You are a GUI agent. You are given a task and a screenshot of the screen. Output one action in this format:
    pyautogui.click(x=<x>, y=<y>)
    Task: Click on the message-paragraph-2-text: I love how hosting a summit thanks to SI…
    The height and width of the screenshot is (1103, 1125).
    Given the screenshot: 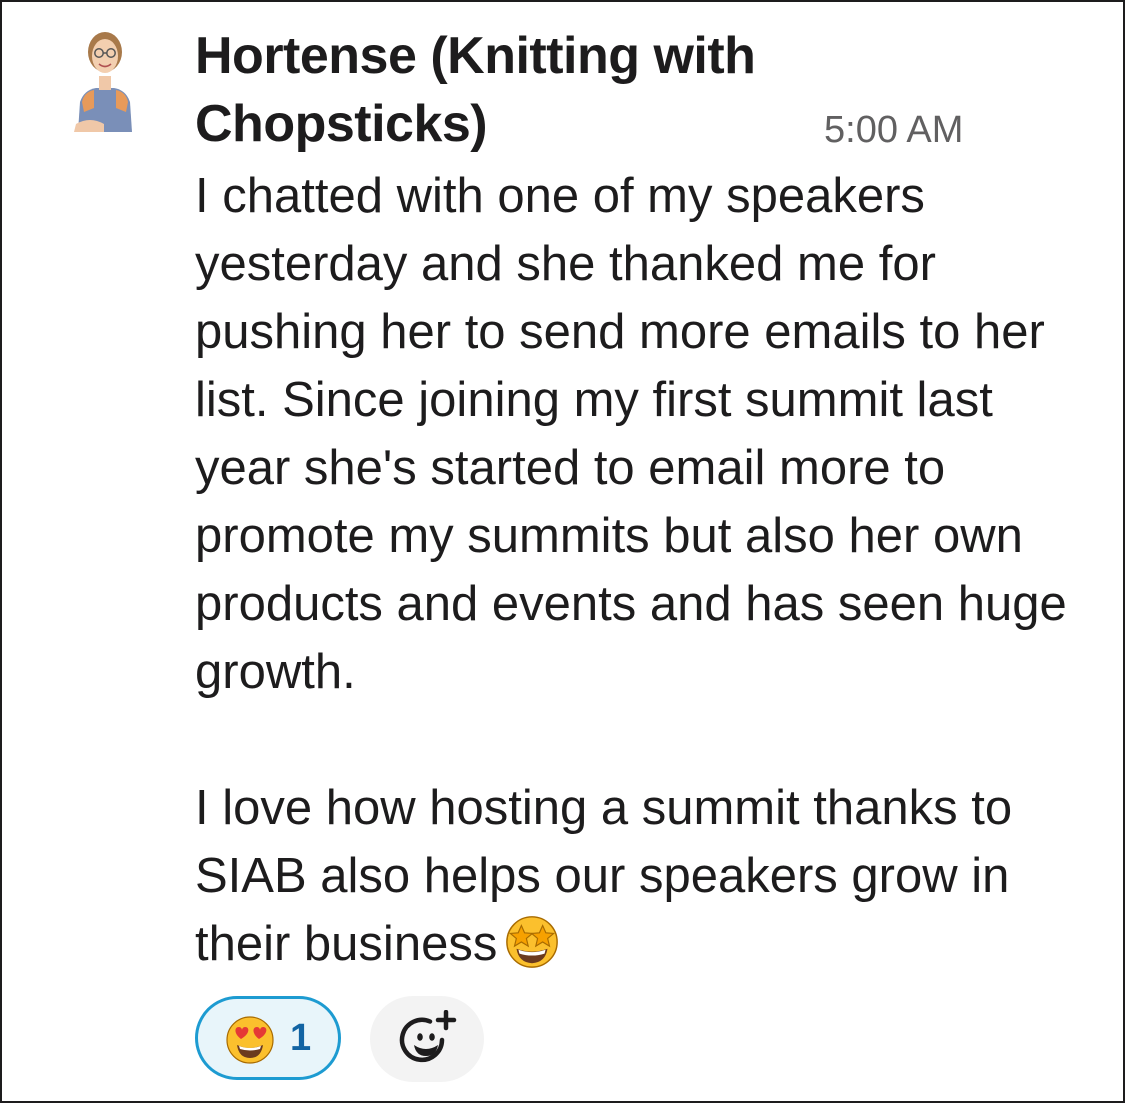 What is the action you would take?
    pyautogui.click(x=604, y=876)
    